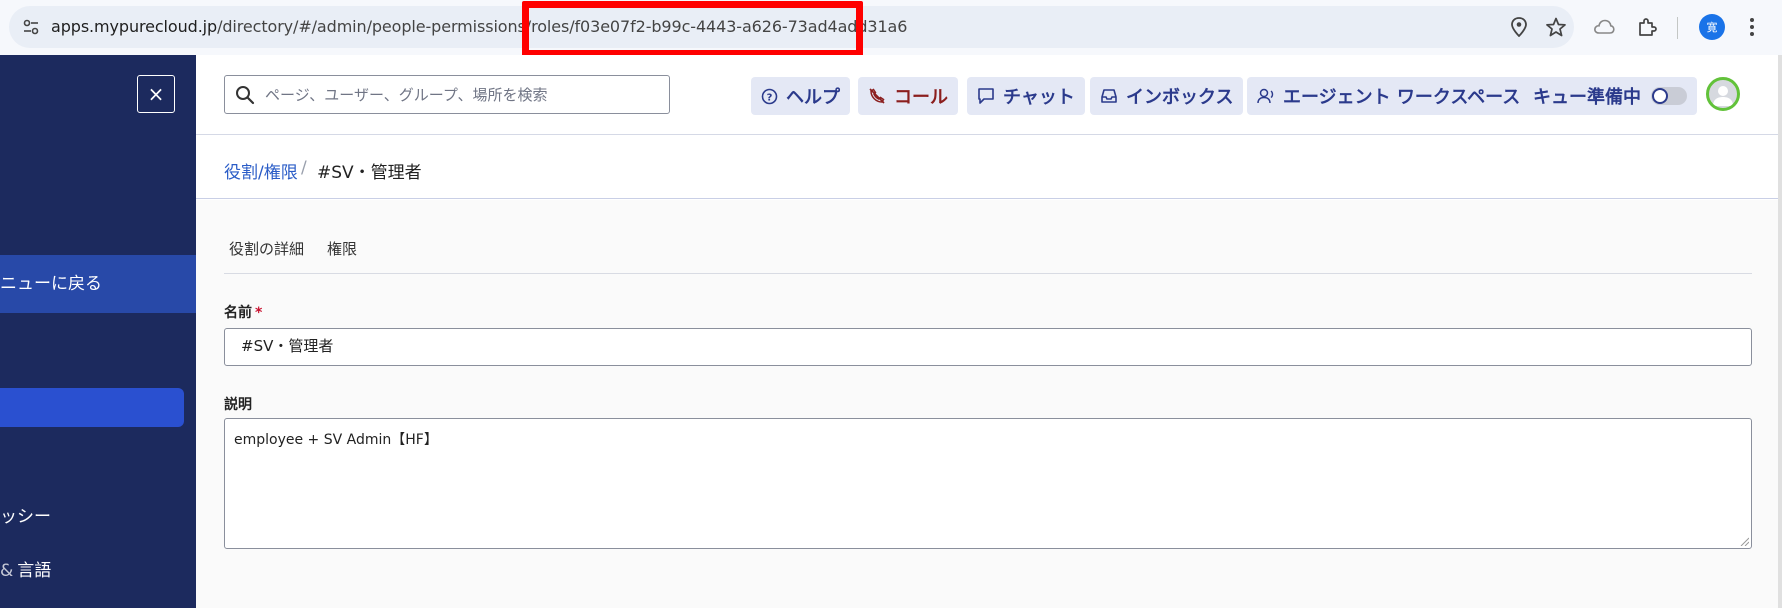  Describe the element at coordinates (1780, 331) in the screenshot. I see `page-scrollbar` at that location.